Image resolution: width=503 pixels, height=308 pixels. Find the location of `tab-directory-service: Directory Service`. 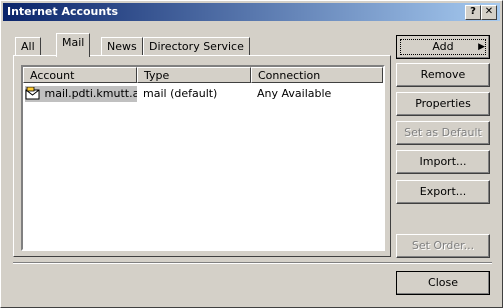

tab-directory-service: Directory Service is located at coordinates (196, 46).